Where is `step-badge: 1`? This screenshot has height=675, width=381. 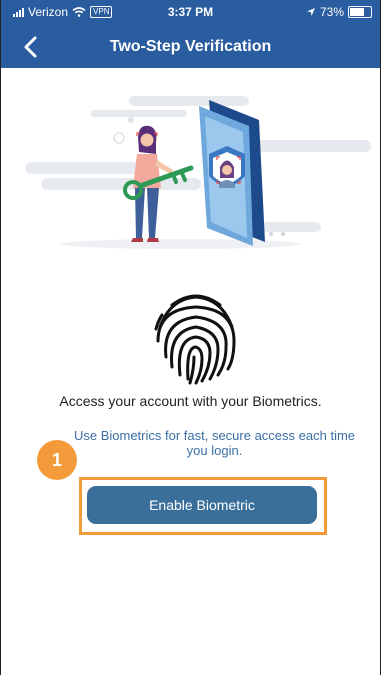
step-badge: 1 is located at coordinates (57, 460).